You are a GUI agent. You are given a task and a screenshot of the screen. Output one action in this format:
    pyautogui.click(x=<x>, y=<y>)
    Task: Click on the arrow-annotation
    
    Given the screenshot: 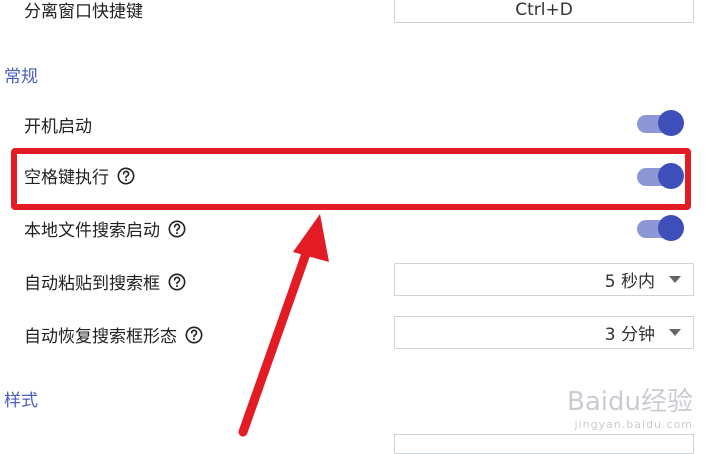 What is the action you would take?
    pyautogui.click(x=283, y=325)
    